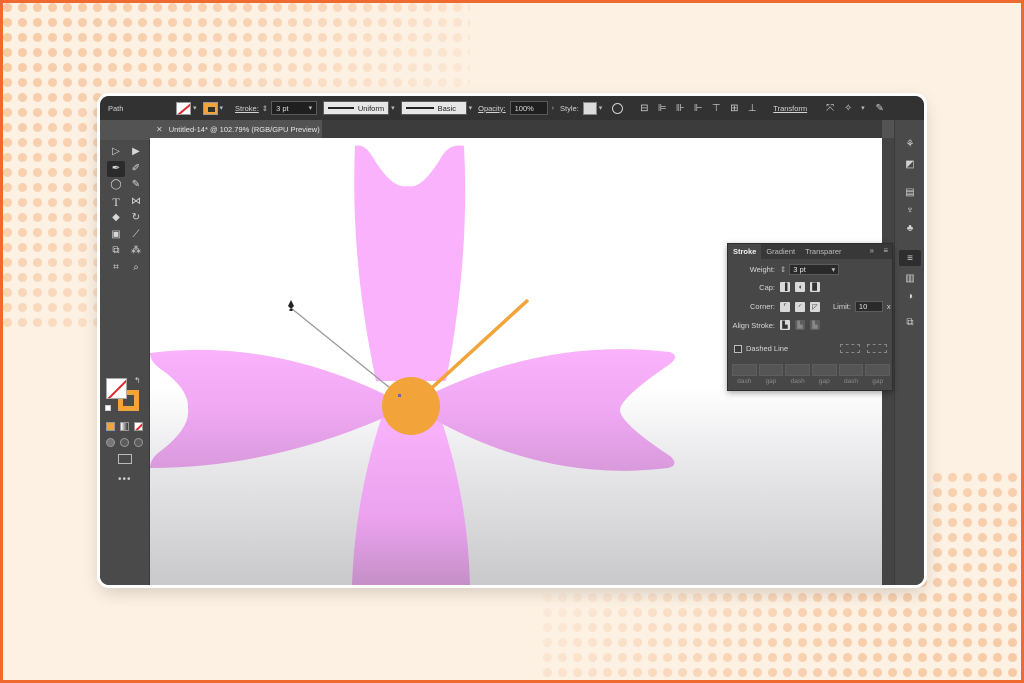 The height and width of the screenshot is (683, 1024). What do you see at coordinates (662, 108) in the screenshot?
I see `align-left-icon: ⊫` at bounding box center [662, 108].